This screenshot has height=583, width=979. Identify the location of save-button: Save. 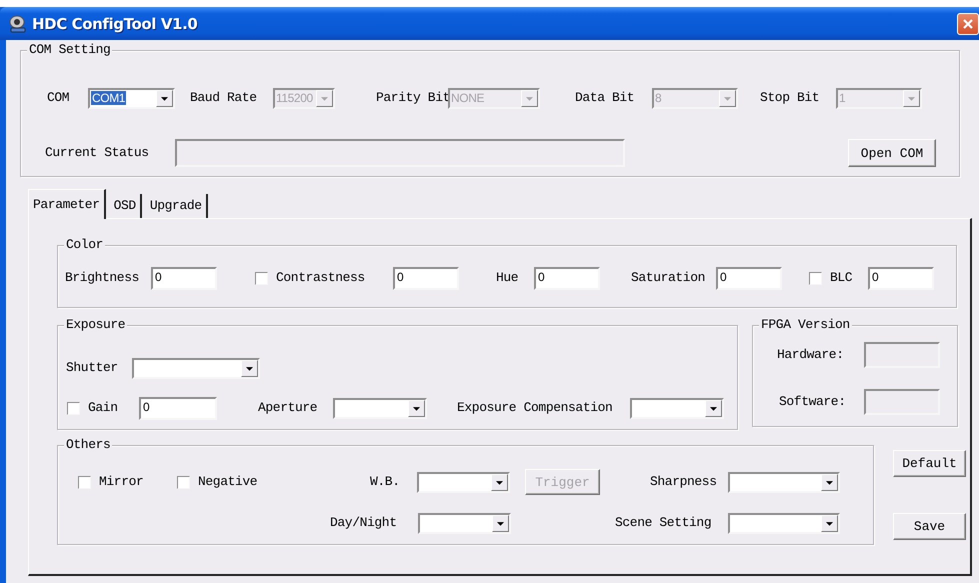
(929, 526).